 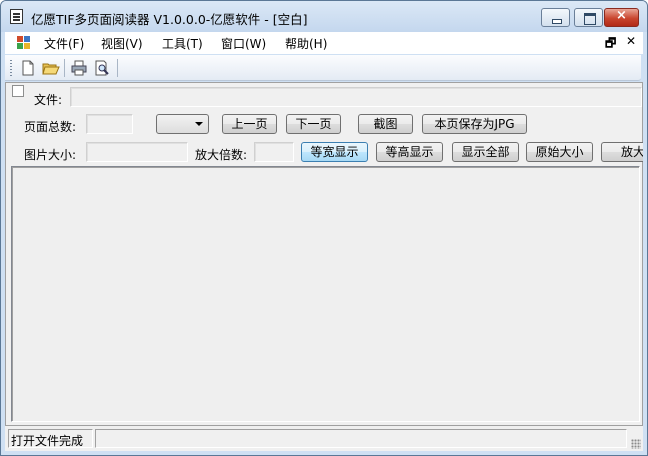 I want to click on new-file-icon, so click(x=28, y=68).